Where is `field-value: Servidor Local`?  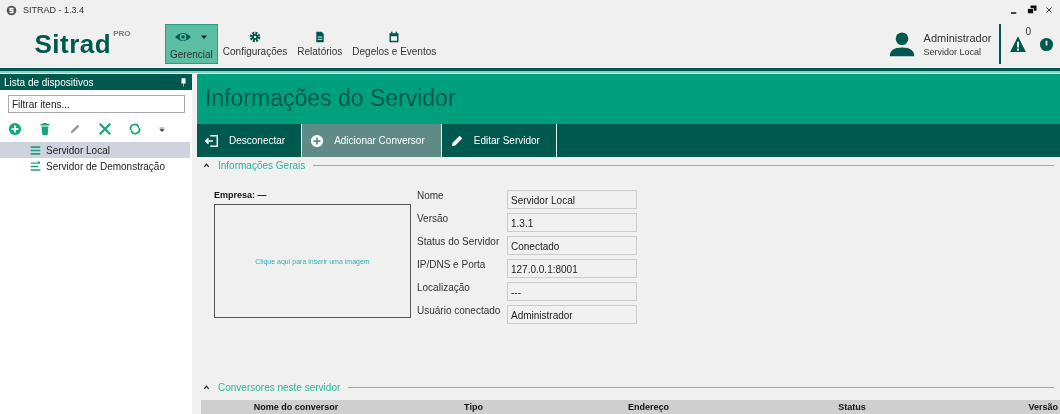 field-value: Servidor Local is located at coordinates (572, 200).